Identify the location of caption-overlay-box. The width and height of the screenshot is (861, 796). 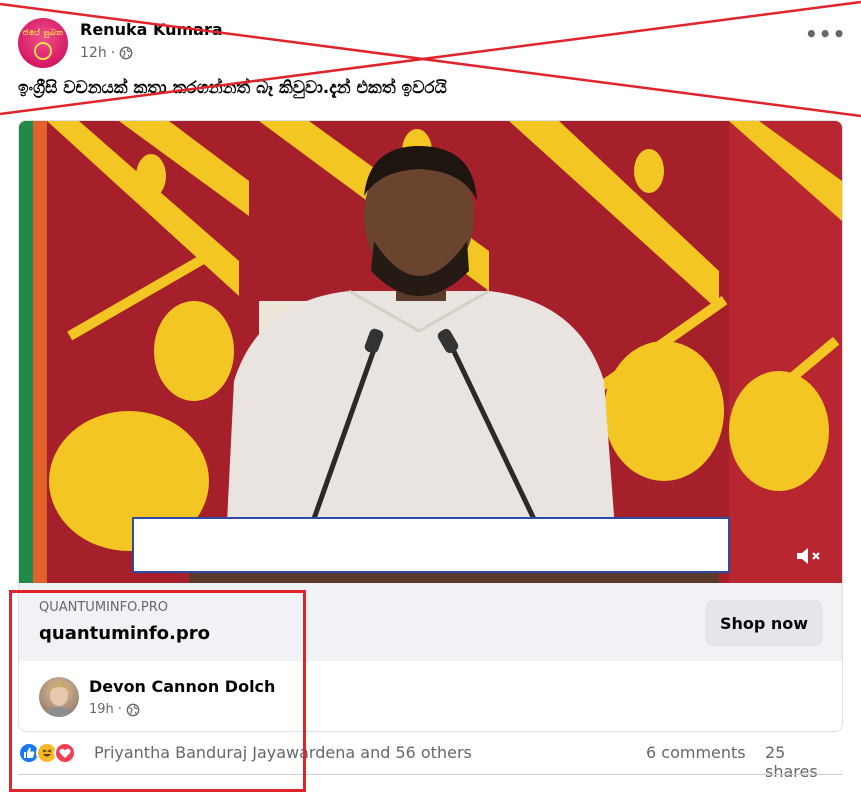
(431, 545).